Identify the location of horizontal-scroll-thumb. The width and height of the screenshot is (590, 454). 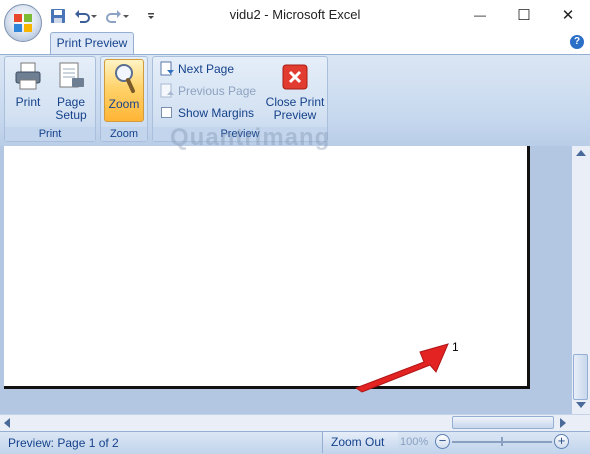
(503, 422).